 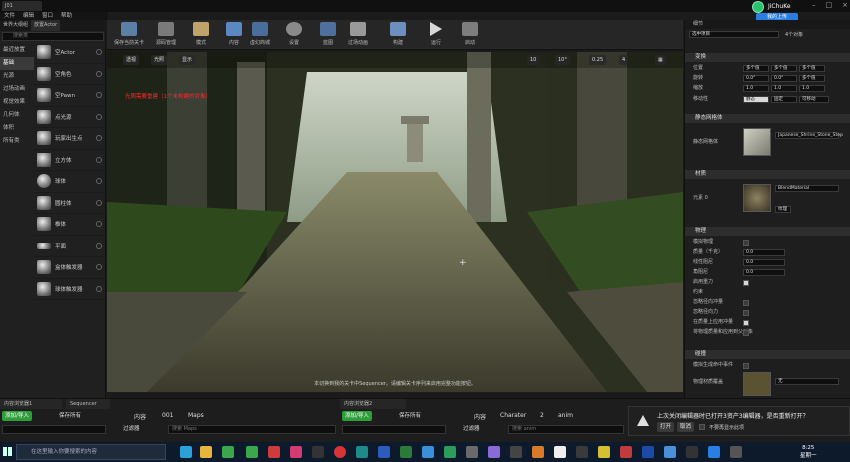 What do you see at coordinates (784, 99) in the screenshot?
I see `mobility-stationary: 固定` at bounding box center [784, 99].